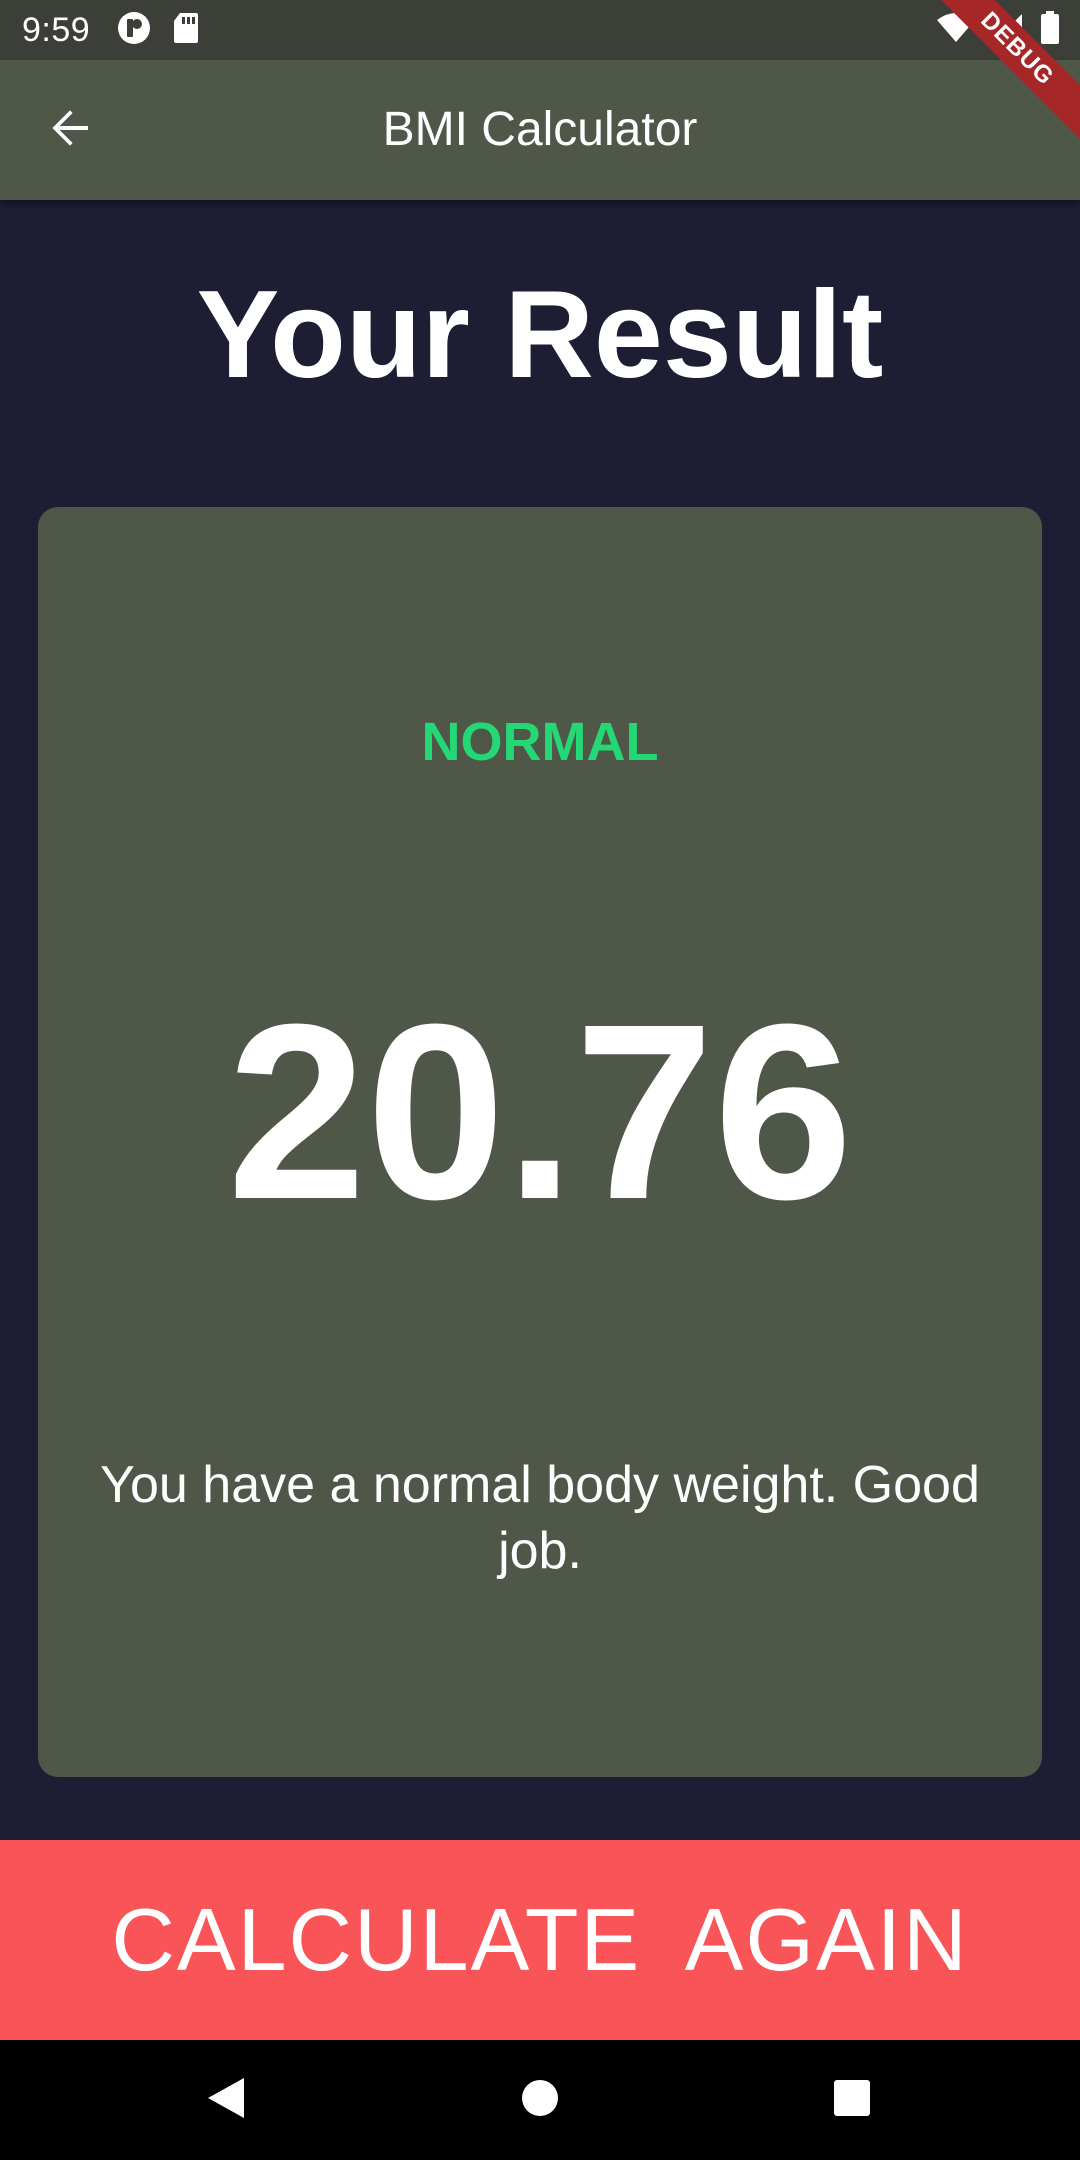 This screenshot has height=2160, width=1080. I want to click on app-notification-icon, so click(134, 30).